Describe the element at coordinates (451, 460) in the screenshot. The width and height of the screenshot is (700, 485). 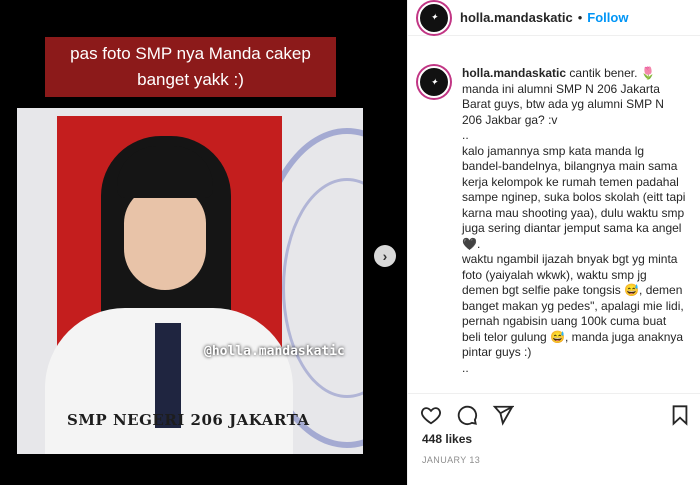
I see `post-date: JANUARY 13` at that location.